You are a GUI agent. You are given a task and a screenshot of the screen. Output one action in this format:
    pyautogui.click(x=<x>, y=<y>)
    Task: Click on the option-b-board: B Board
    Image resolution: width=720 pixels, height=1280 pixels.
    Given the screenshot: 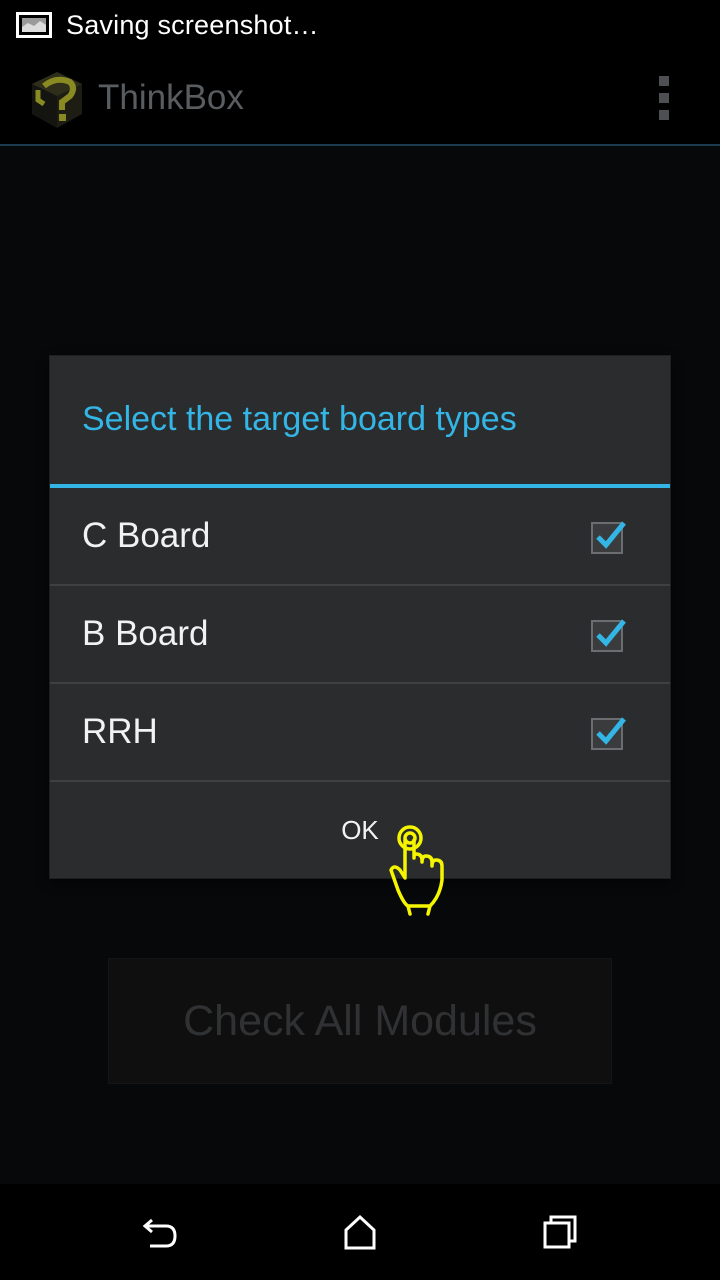 What is the action you would take?
    pyautogui.click(x=360, y=634)
    